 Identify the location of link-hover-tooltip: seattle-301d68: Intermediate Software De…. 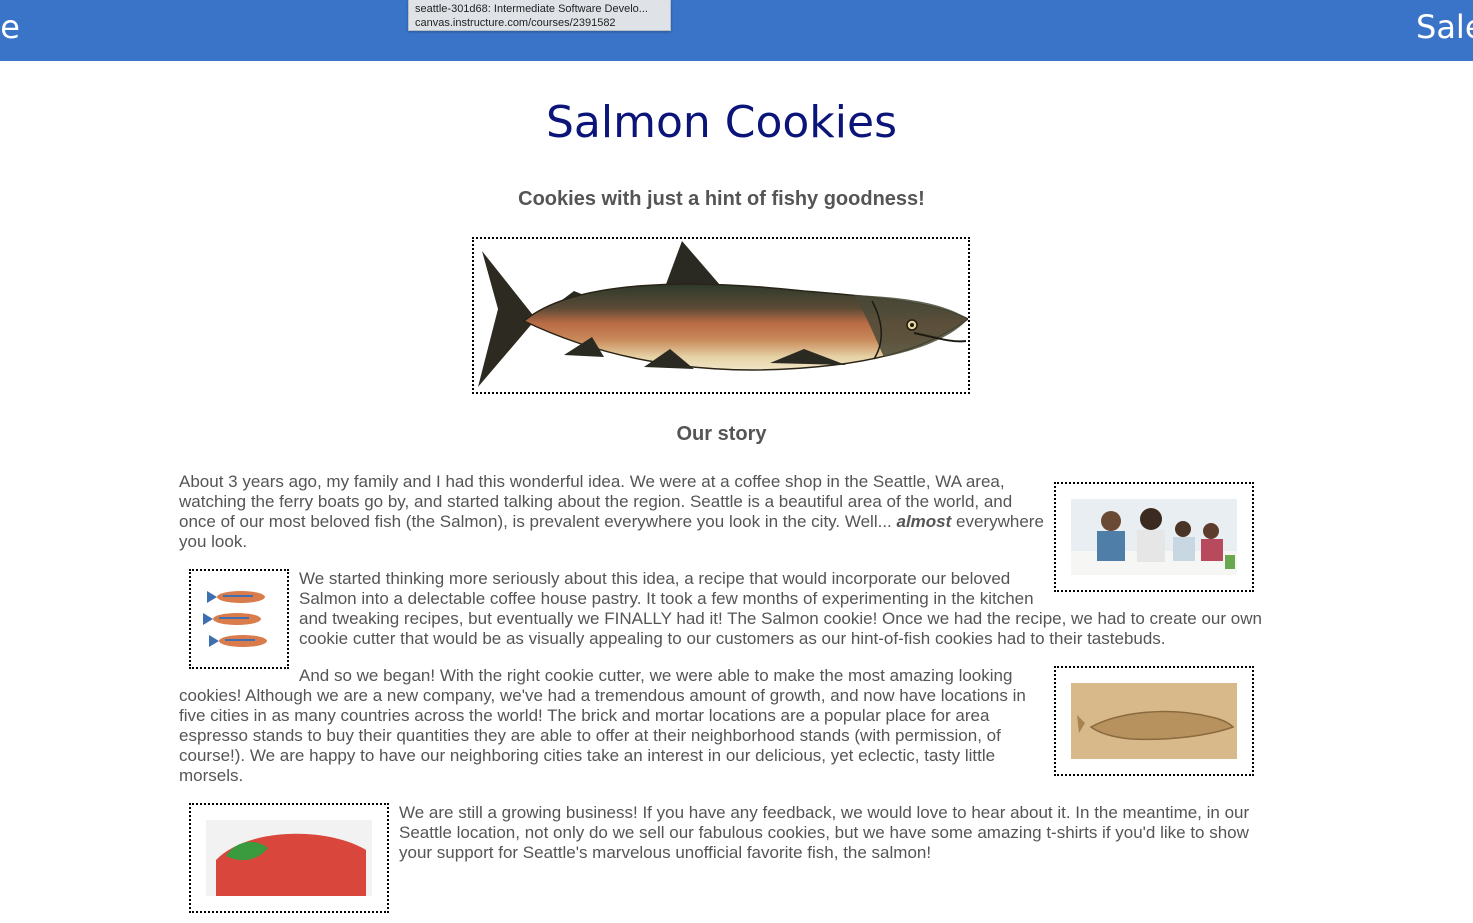
(539, 15).